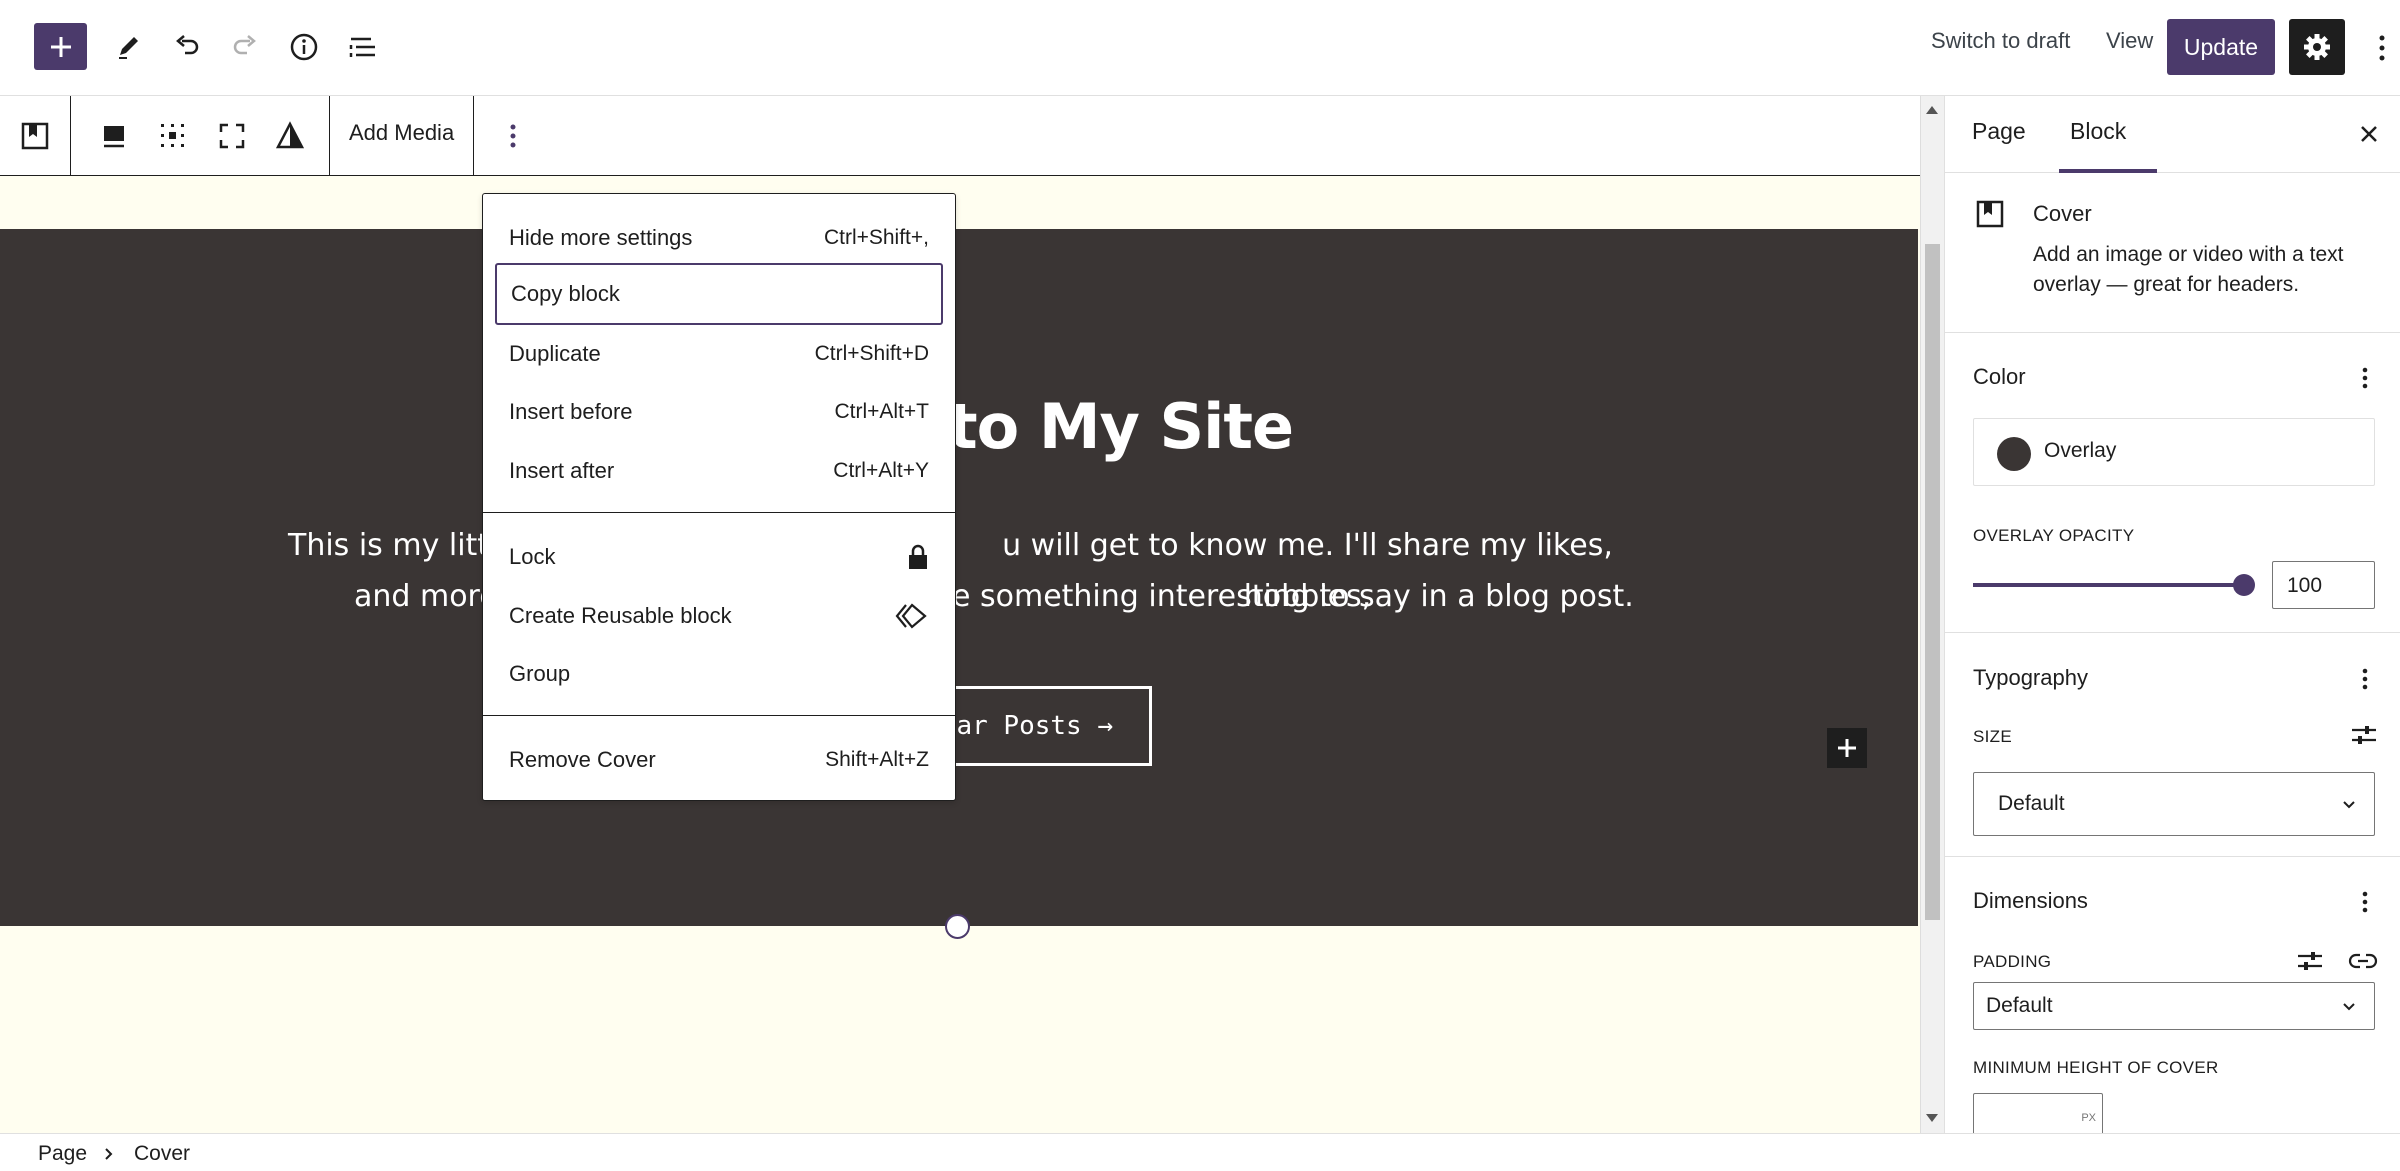 This screenshot has width=2400, height=1171. What do you see at coordinates (1932, 110) in the screenshot?
I see `scroll-up-icon` at bounding box center [1932, 110].